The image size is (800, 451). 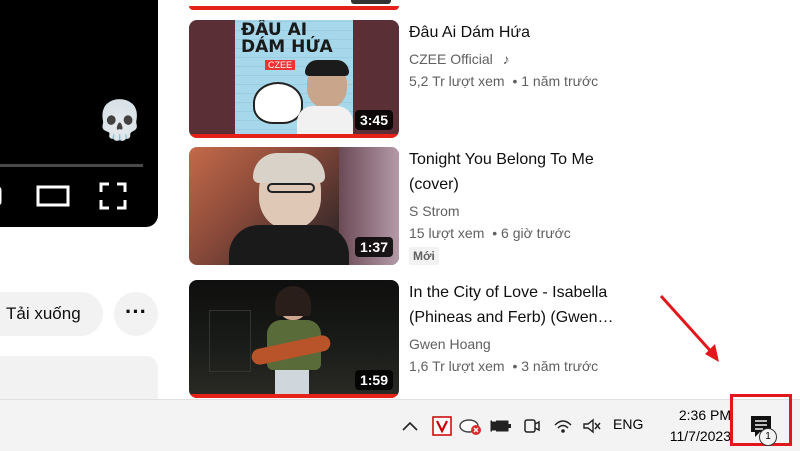 I want to click on fullscreen-icon, so click(x=113, y=196).